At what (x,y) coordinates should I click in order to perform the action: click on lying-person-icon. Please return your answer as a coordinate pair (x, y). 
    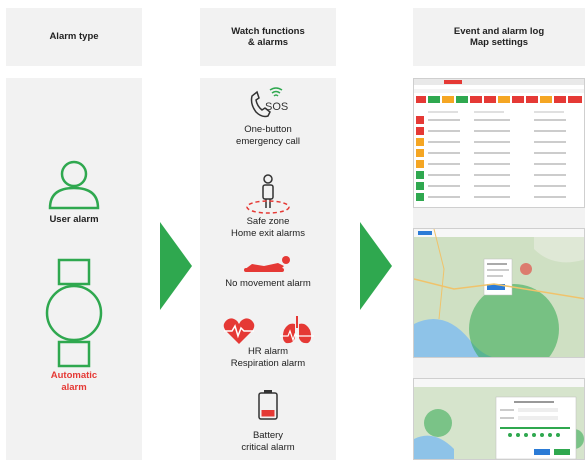
    Looking at the image, I should click on (267, 264).